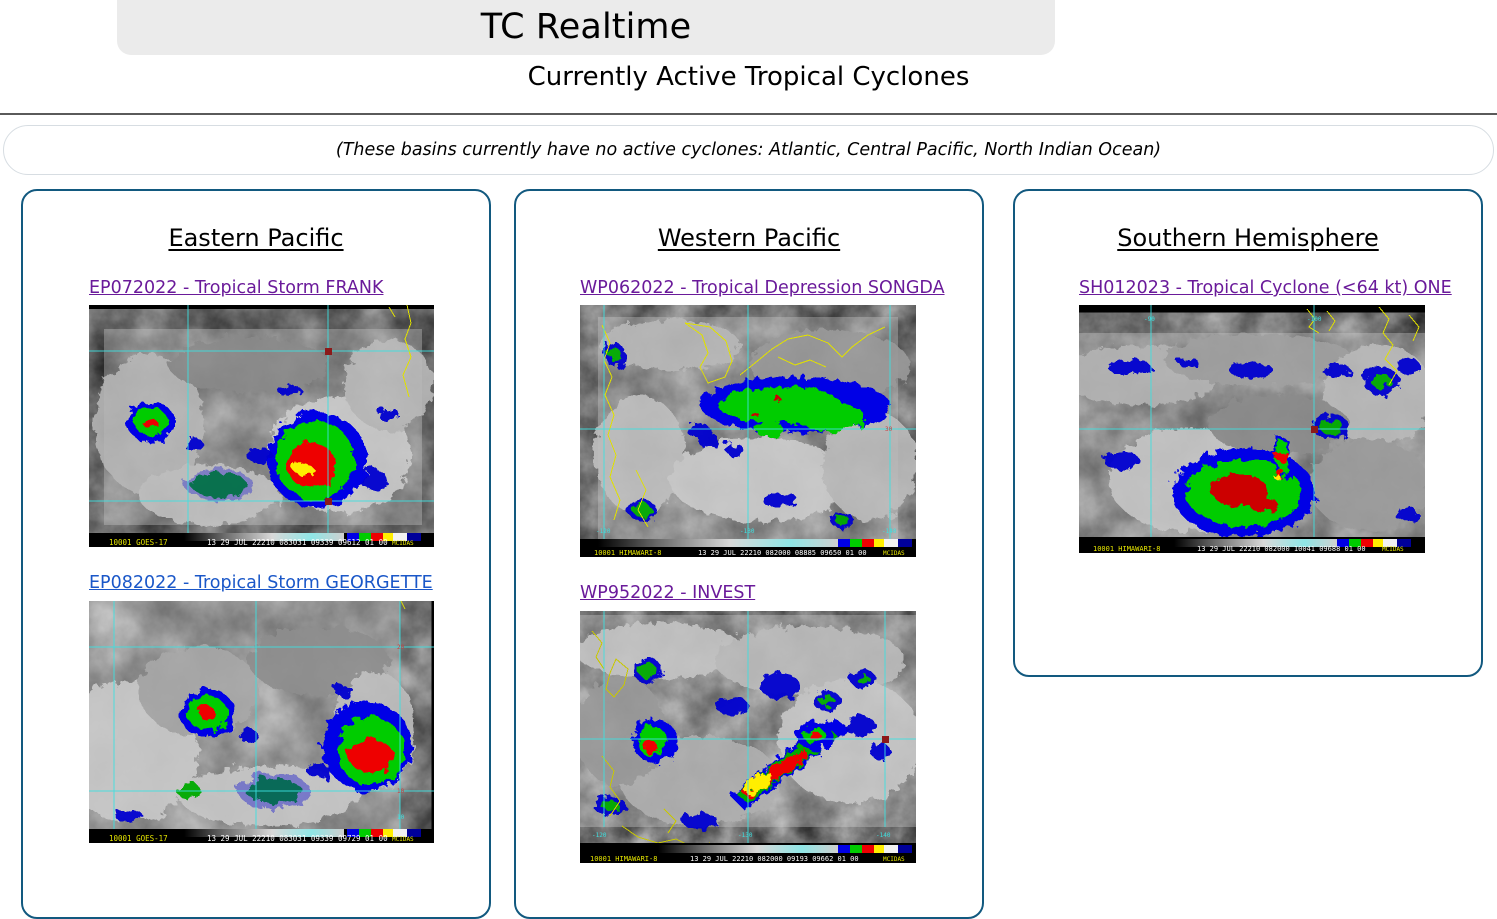 This screenshot has height=919, width=1497. What do you see at coordinates (1149, 319) in the screenshot?
I see `svg-text: -90` at bounding box center [1149, 319].